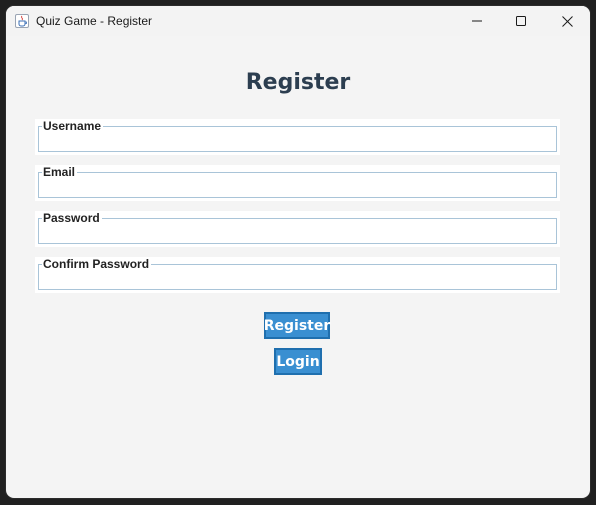 This screenshot has height=505, width=596. Describe the element at coordinates (297, 325) in the screenshot. I see `register-button: Register` at that location.